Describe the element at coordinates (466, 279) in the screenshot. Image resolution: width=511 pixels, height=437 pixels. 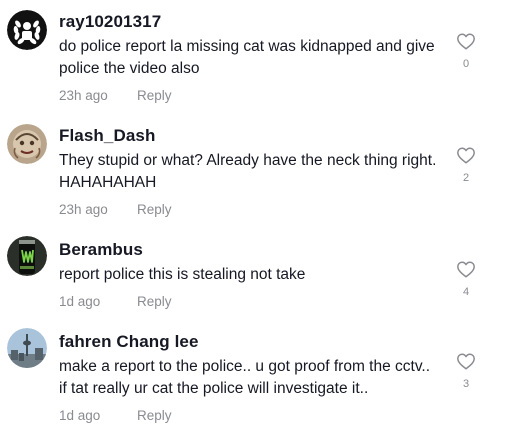
I see `like-control: 4` at that location.